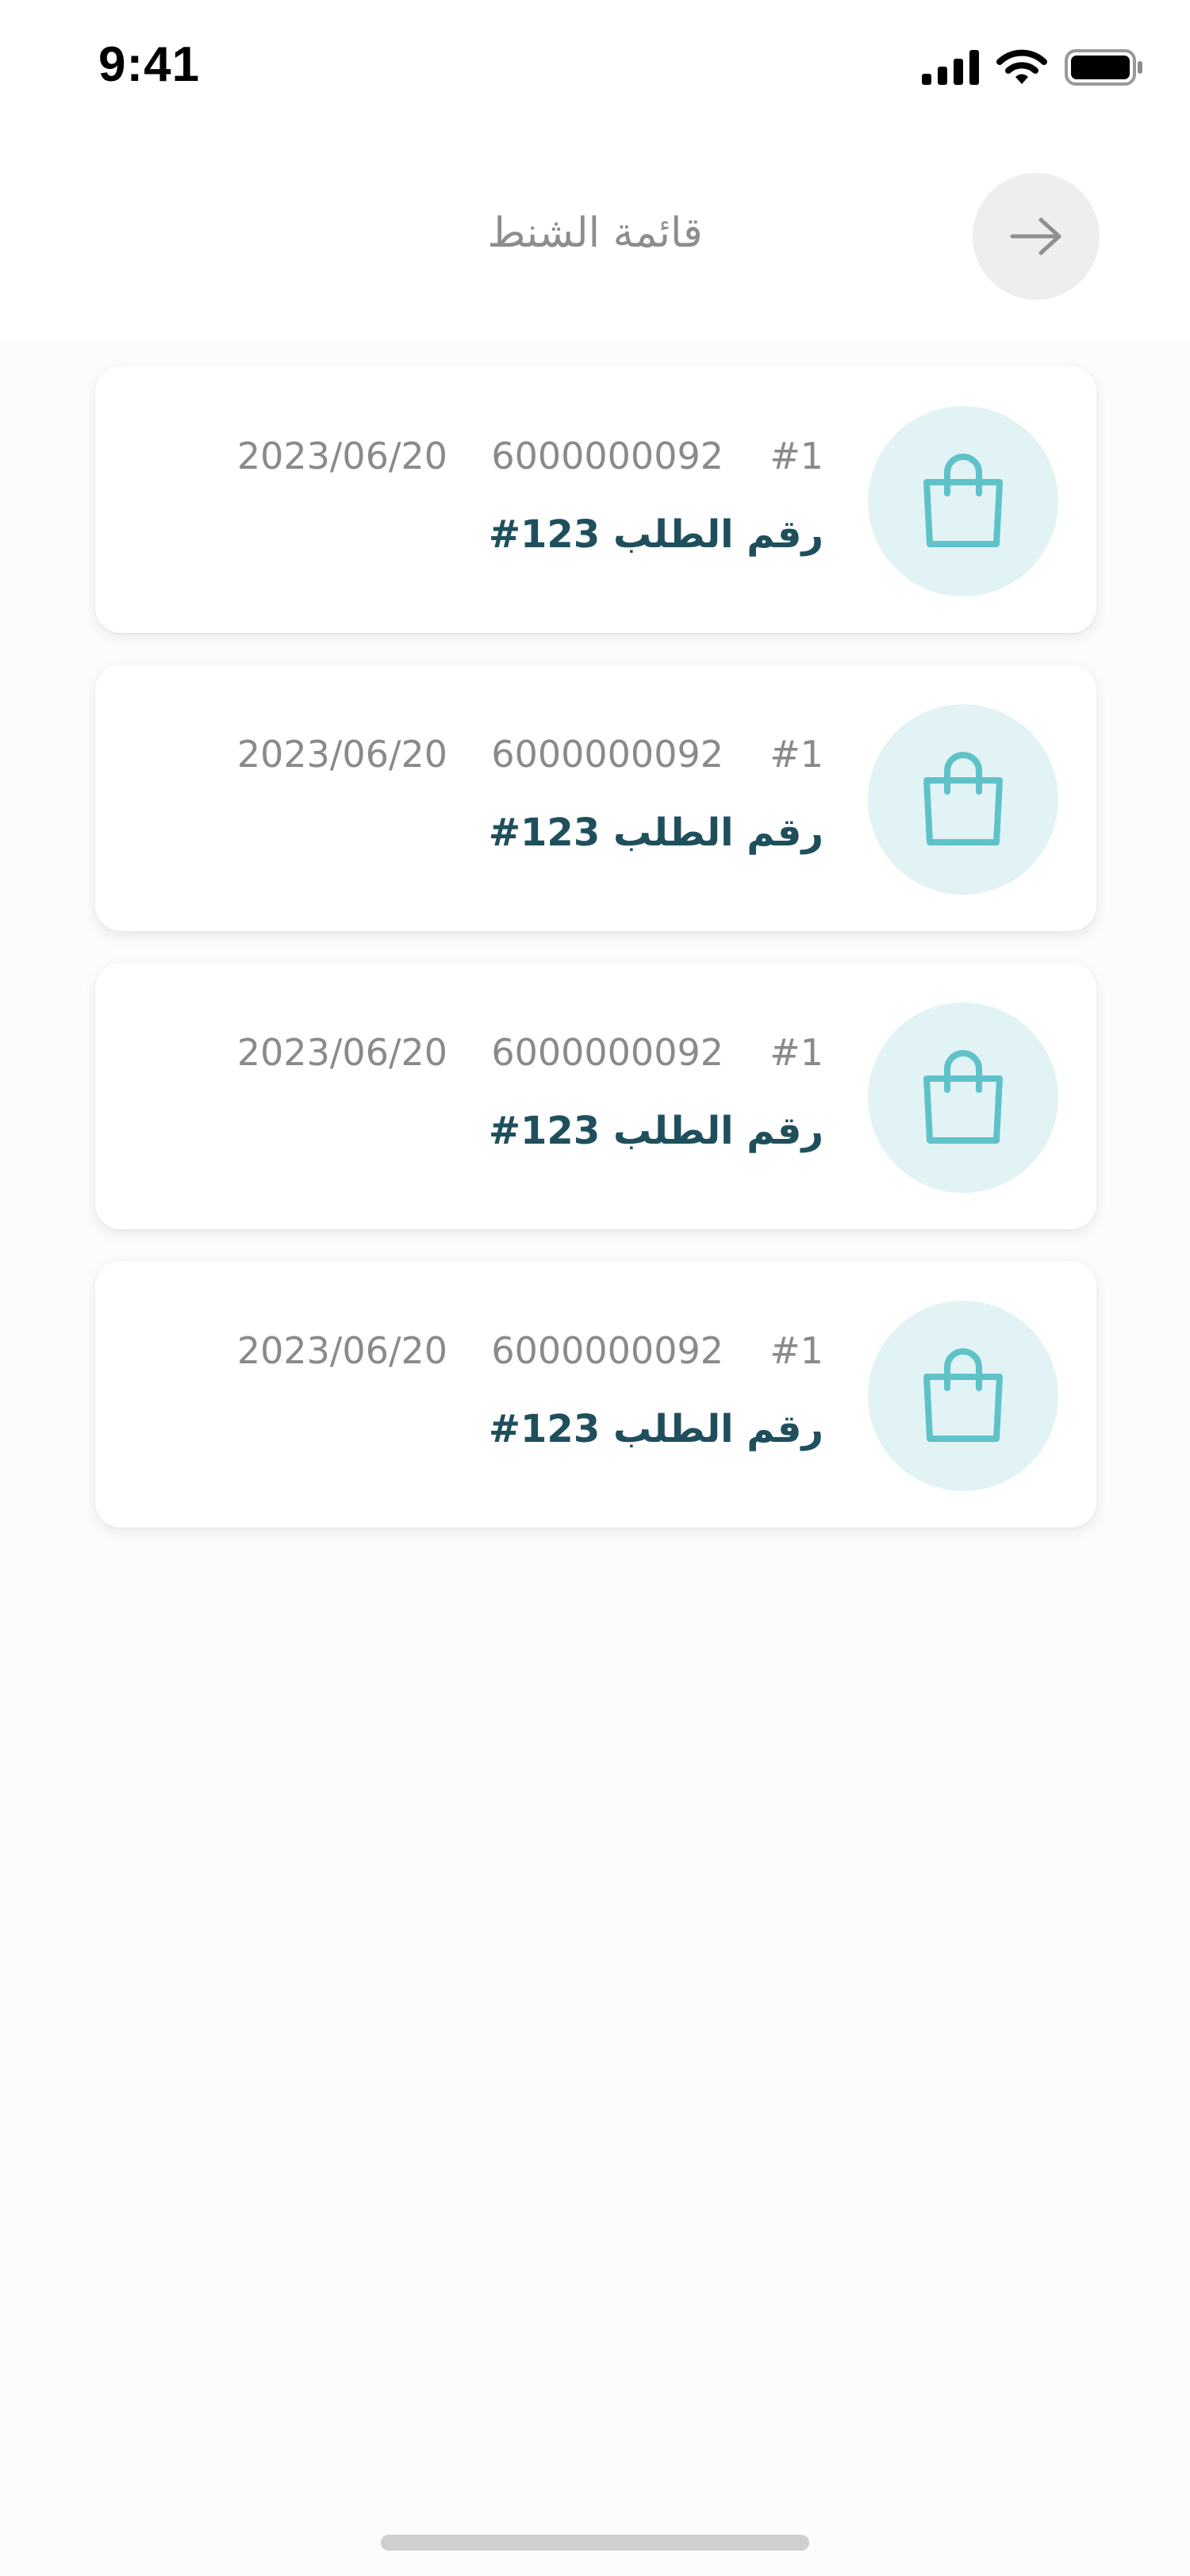 Image resolution: width=1190 pixels, height=2576 pixels. What do you see at coordinates (595, 2543) in the screenshot?
I see `home-indicator` at bounding box center [595, 2543].